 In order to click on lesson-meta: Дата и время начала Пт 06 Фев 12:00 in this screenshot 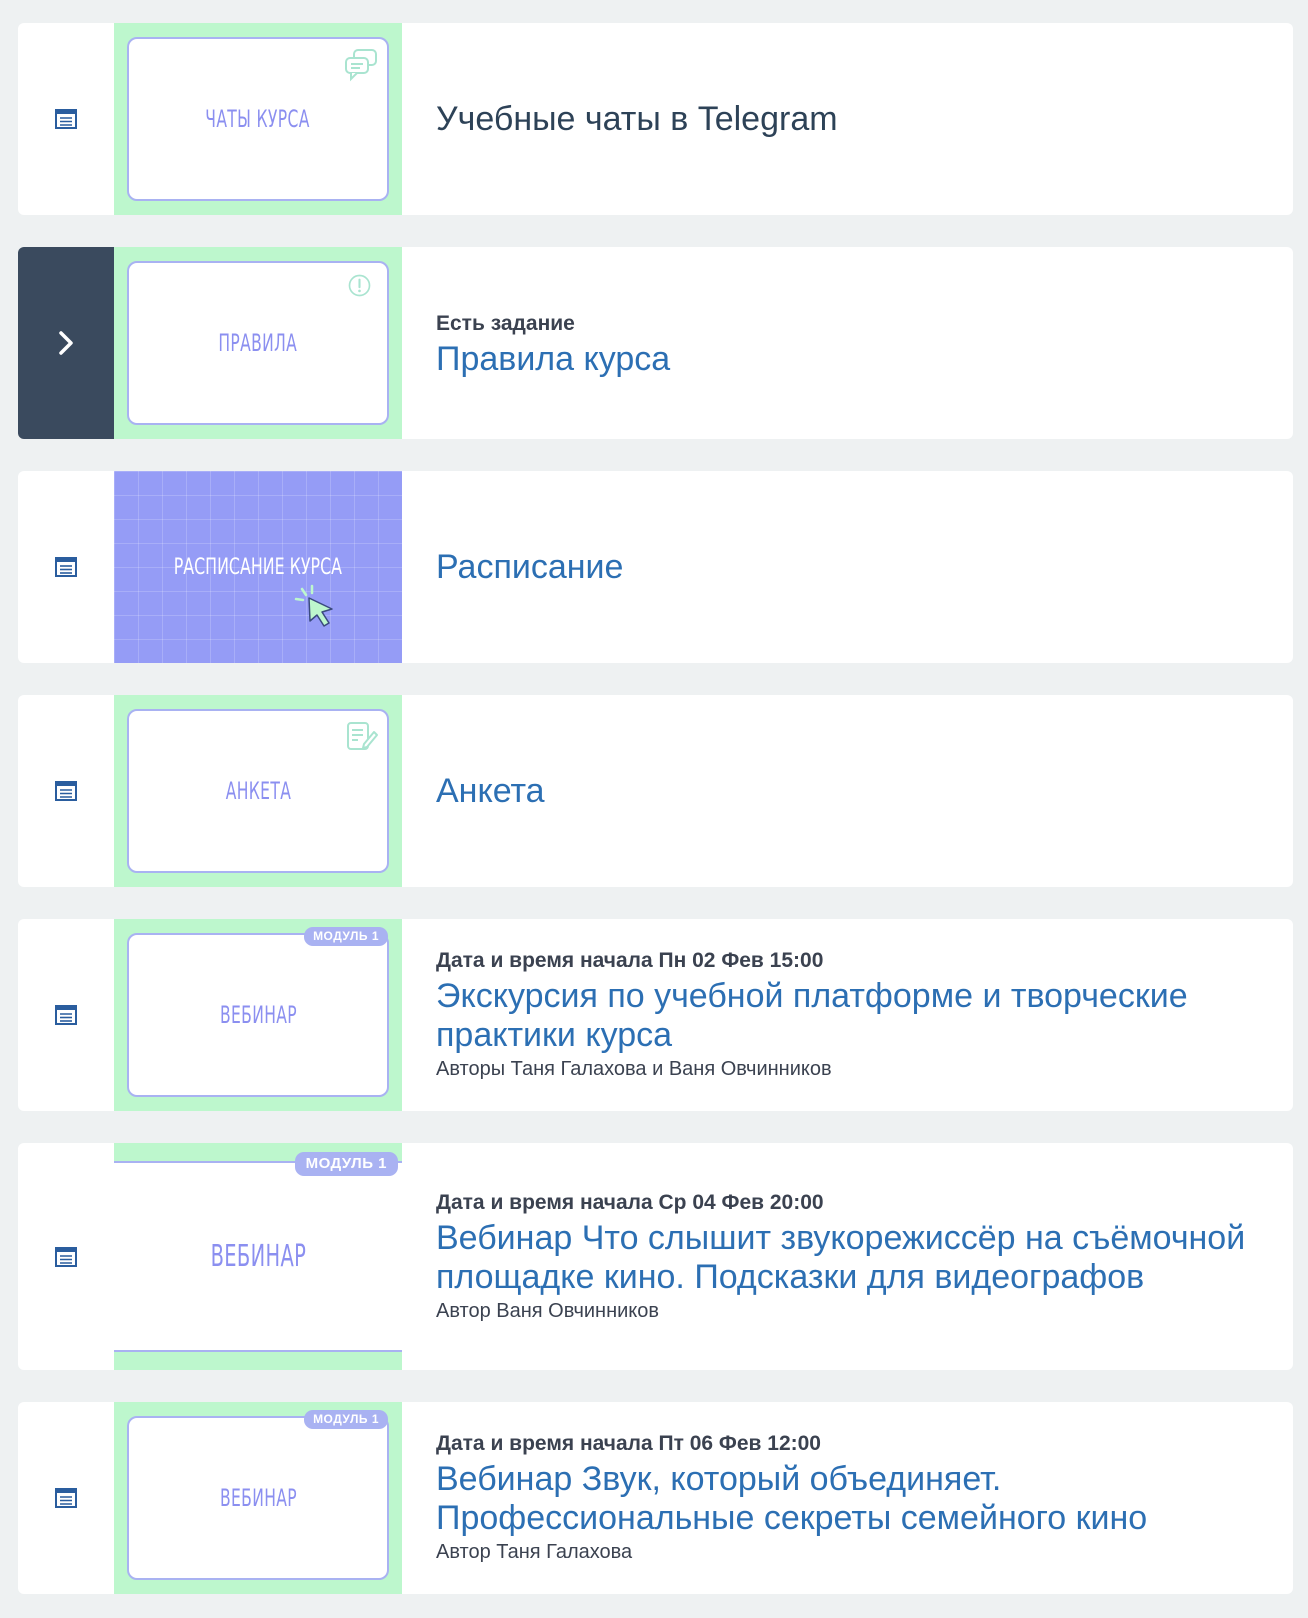, I will do `click(628, 1443)`.